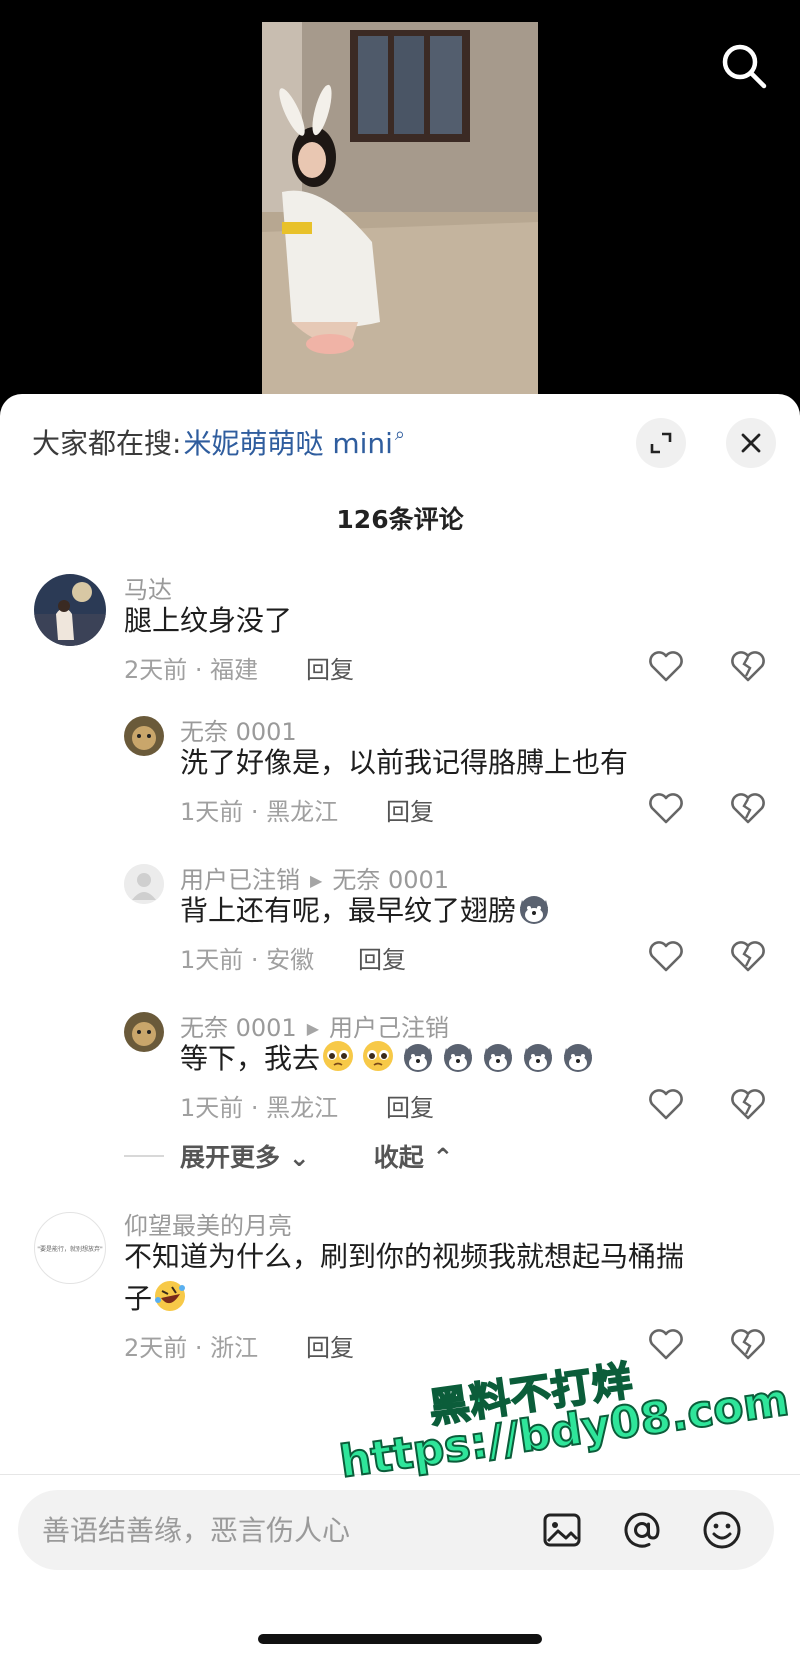 The height and width of the screenshot is (1656, 800). What do you see at coordinates (138, 1298) in the screenshot?
I see `comment-text-body: 子` at bounding box center [138, 1298].